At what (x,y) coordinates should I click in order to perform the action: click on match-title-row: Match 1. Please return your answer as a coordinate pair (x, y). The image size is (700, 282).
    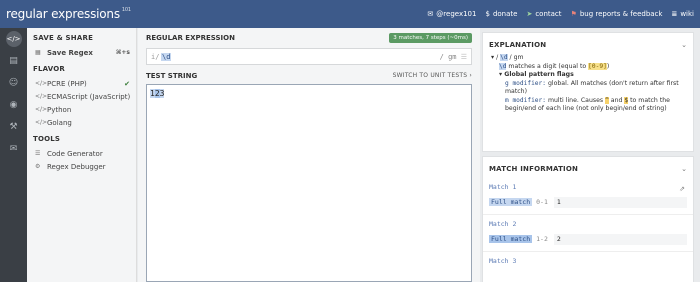
    Looking at the image, I should click on (503, 187).